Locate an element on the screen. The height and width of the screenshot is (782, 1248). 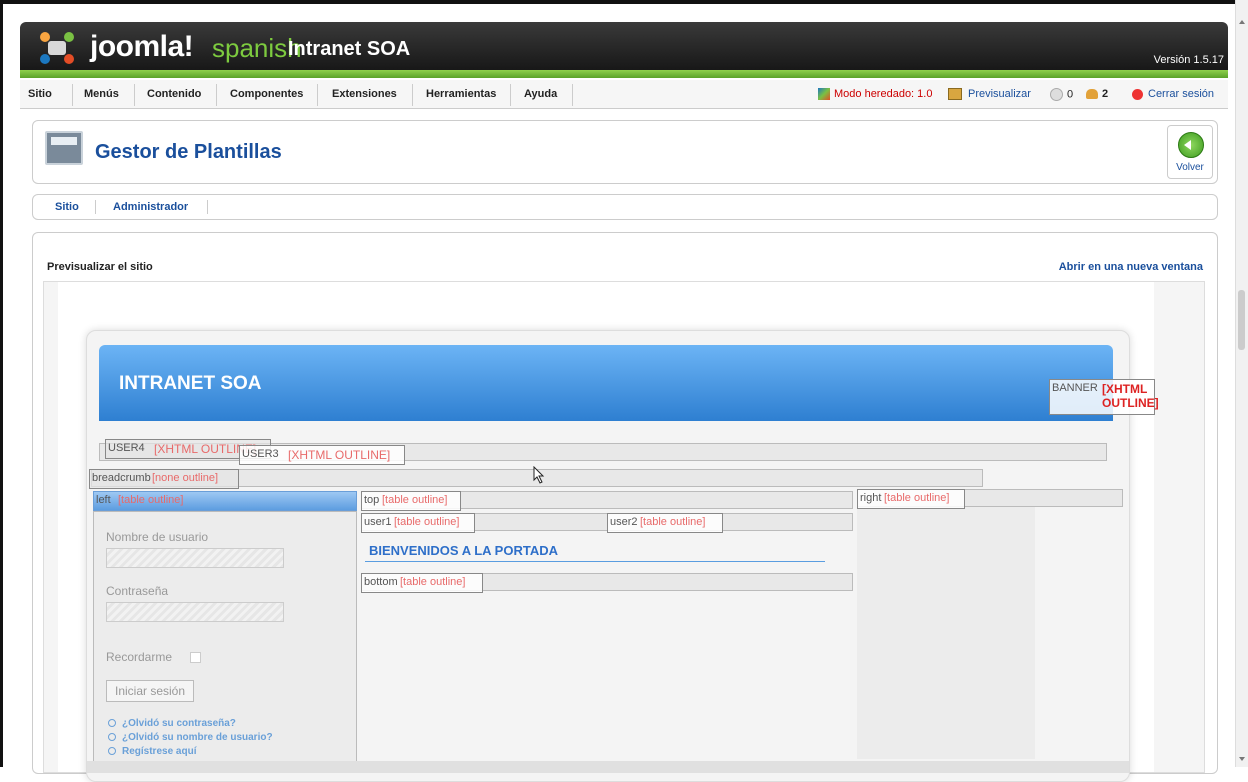
menu-herramientas: Herramientas is located at coordinates (461, 94).